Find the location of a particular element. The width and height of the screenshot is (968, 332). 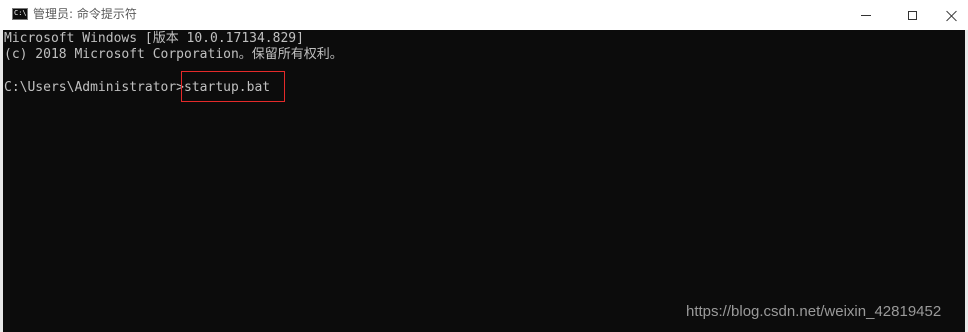

close-icon is located at coordinates (951, 15).